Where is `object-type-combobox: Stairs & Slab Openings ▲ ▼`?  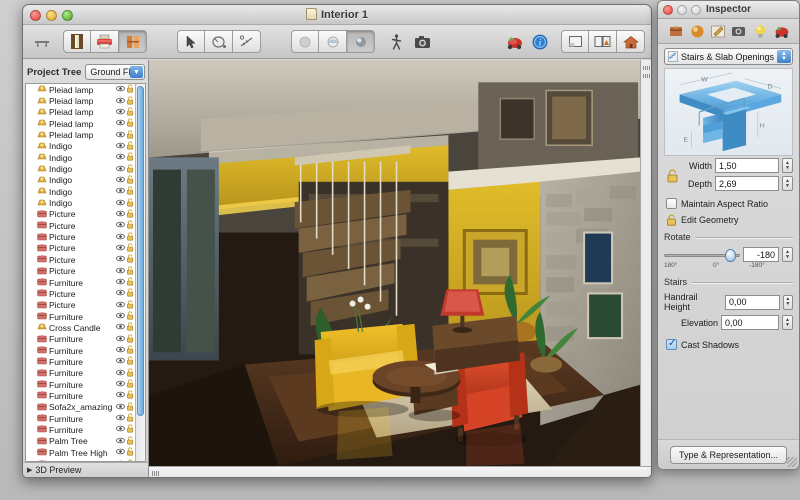
object-type-combobox: Stairs & Slab Openings ▲ ▼ is located at coordinates (728, 56).